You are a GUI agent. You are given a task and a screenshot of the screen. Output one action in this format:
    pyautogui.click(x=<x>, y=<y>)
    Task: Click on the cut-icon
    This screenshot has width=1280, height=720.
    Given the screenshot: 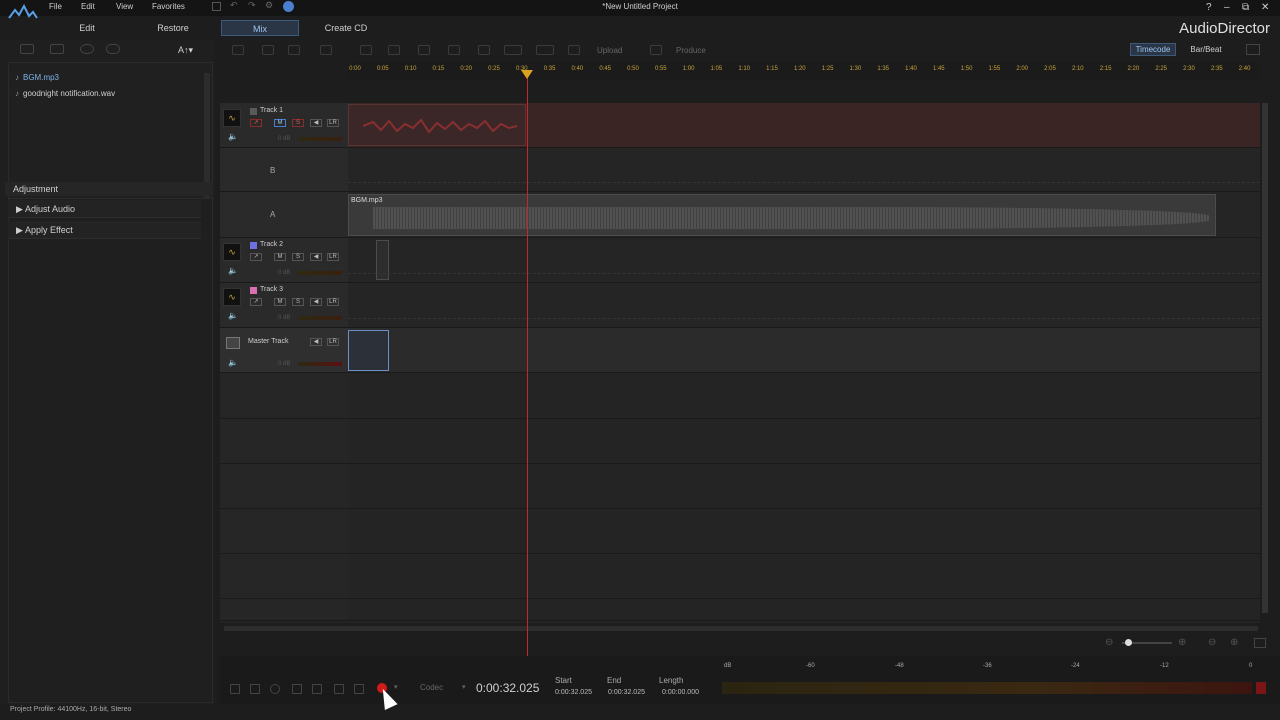 What is the action you would take?
    pyautogui.click(x=366, y=50)
    